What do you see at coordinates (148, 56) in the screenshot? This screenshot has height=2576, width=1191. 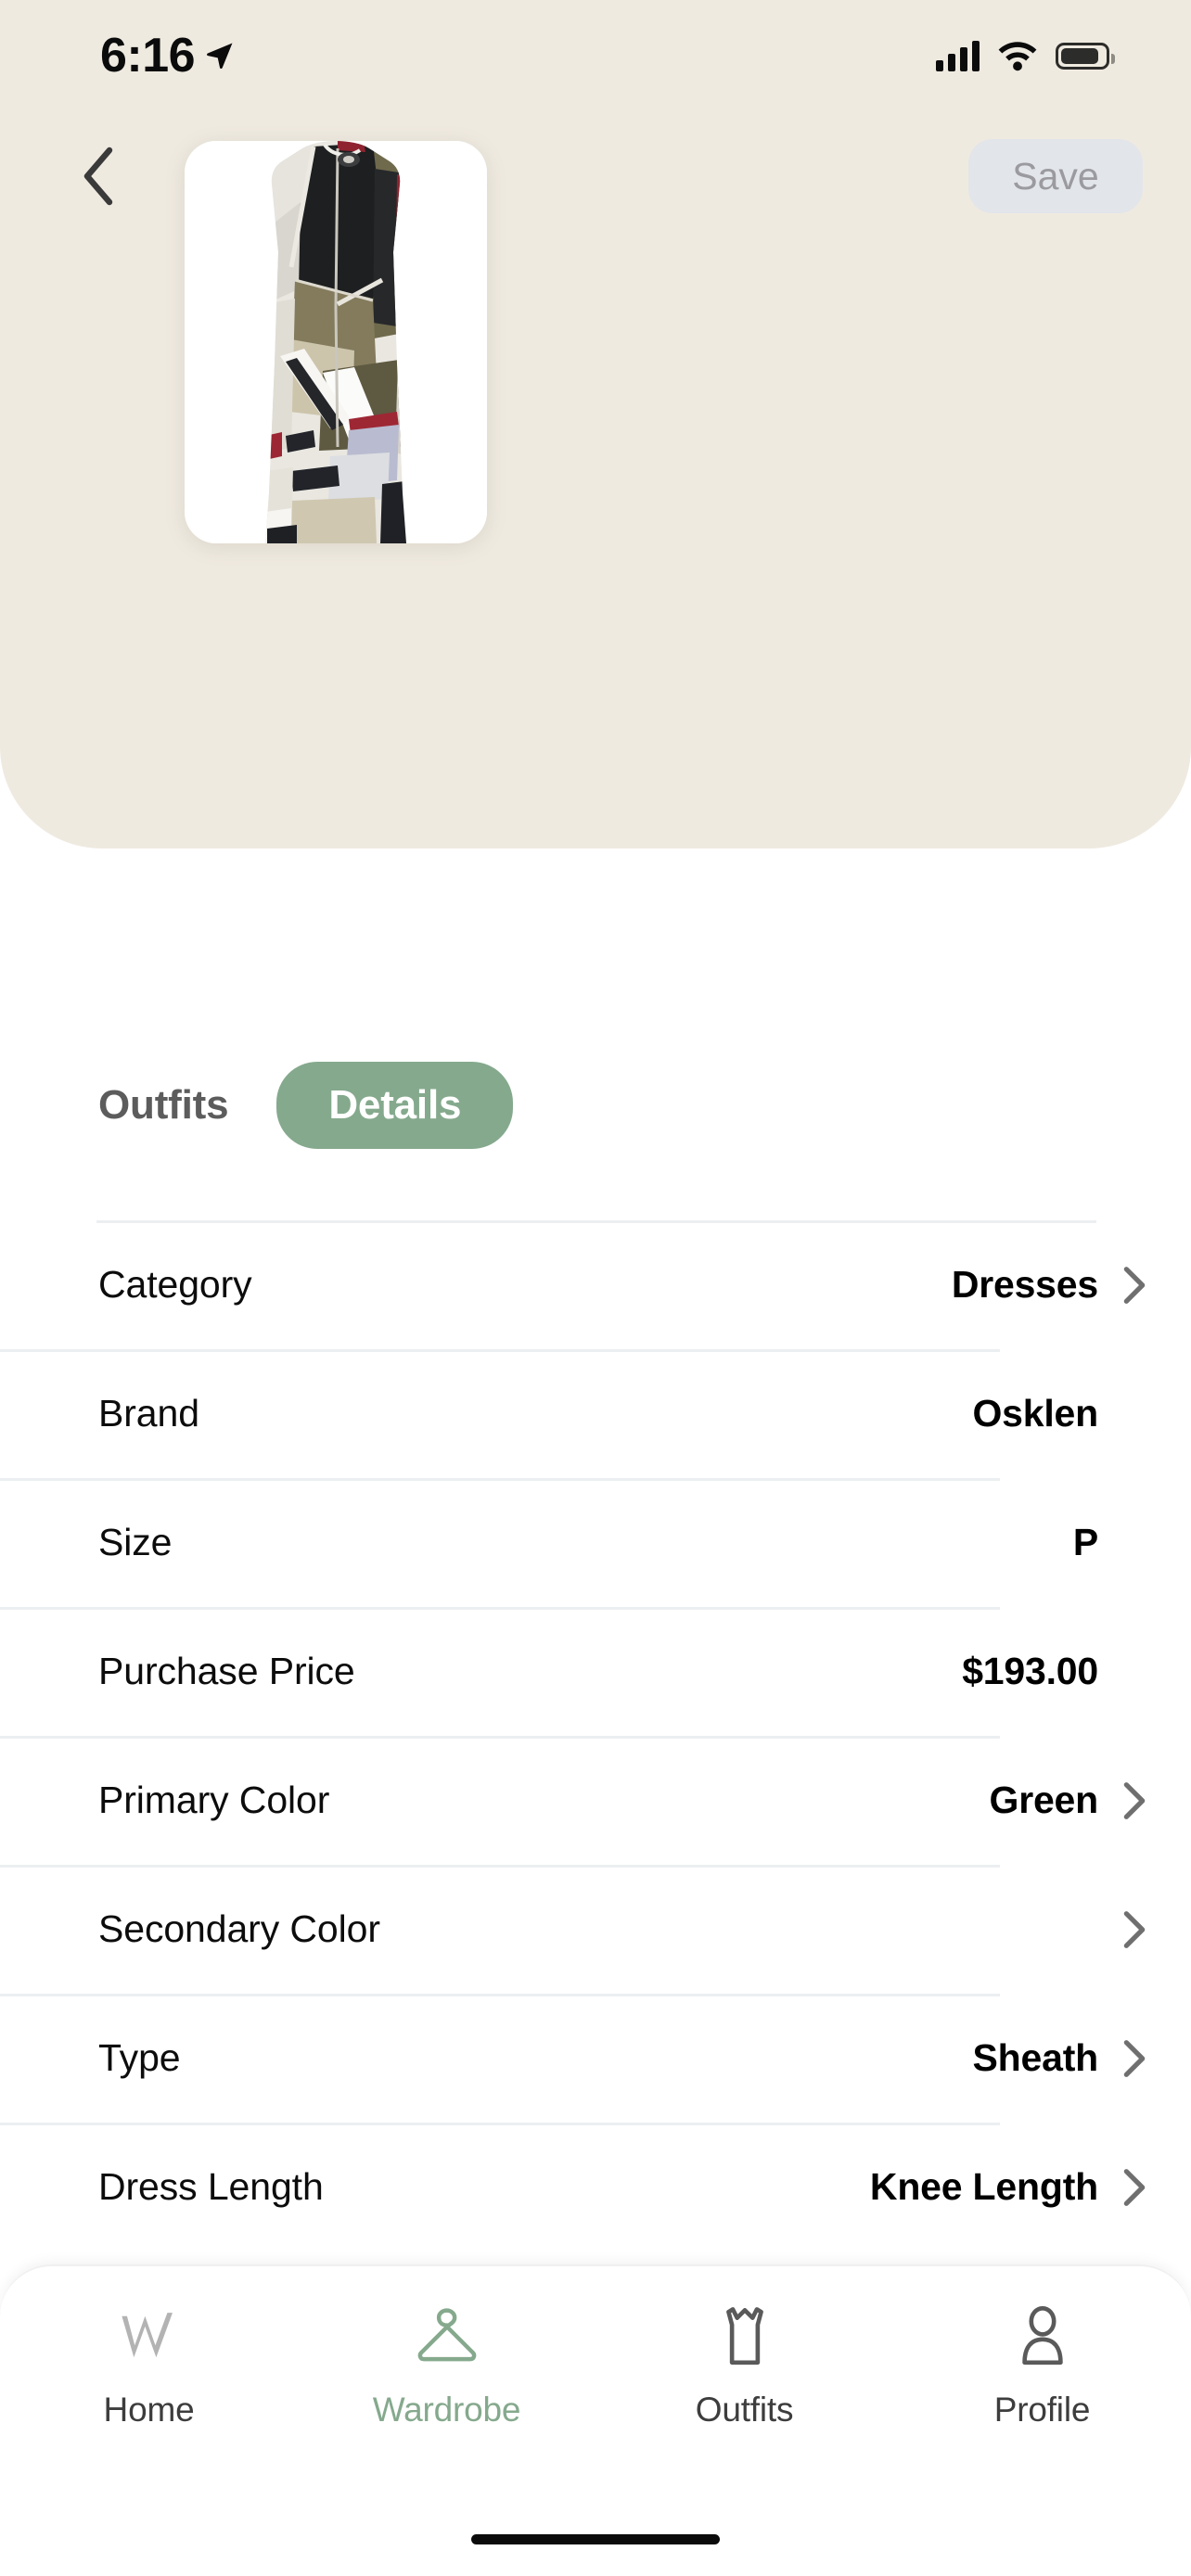 I see `status-time: 6:16` at bounding box center [148, 56].